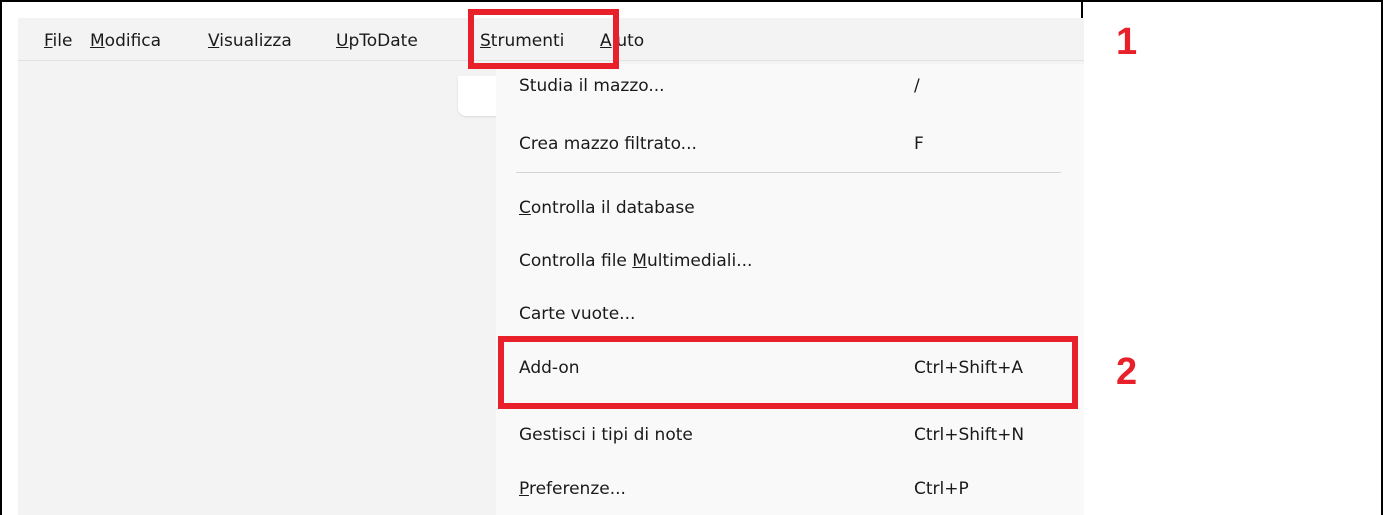 Image resolution: width=1383 pixels, height=515 pixels. I want to click on menu-visualizza: Visualizza, so click(250, 41).